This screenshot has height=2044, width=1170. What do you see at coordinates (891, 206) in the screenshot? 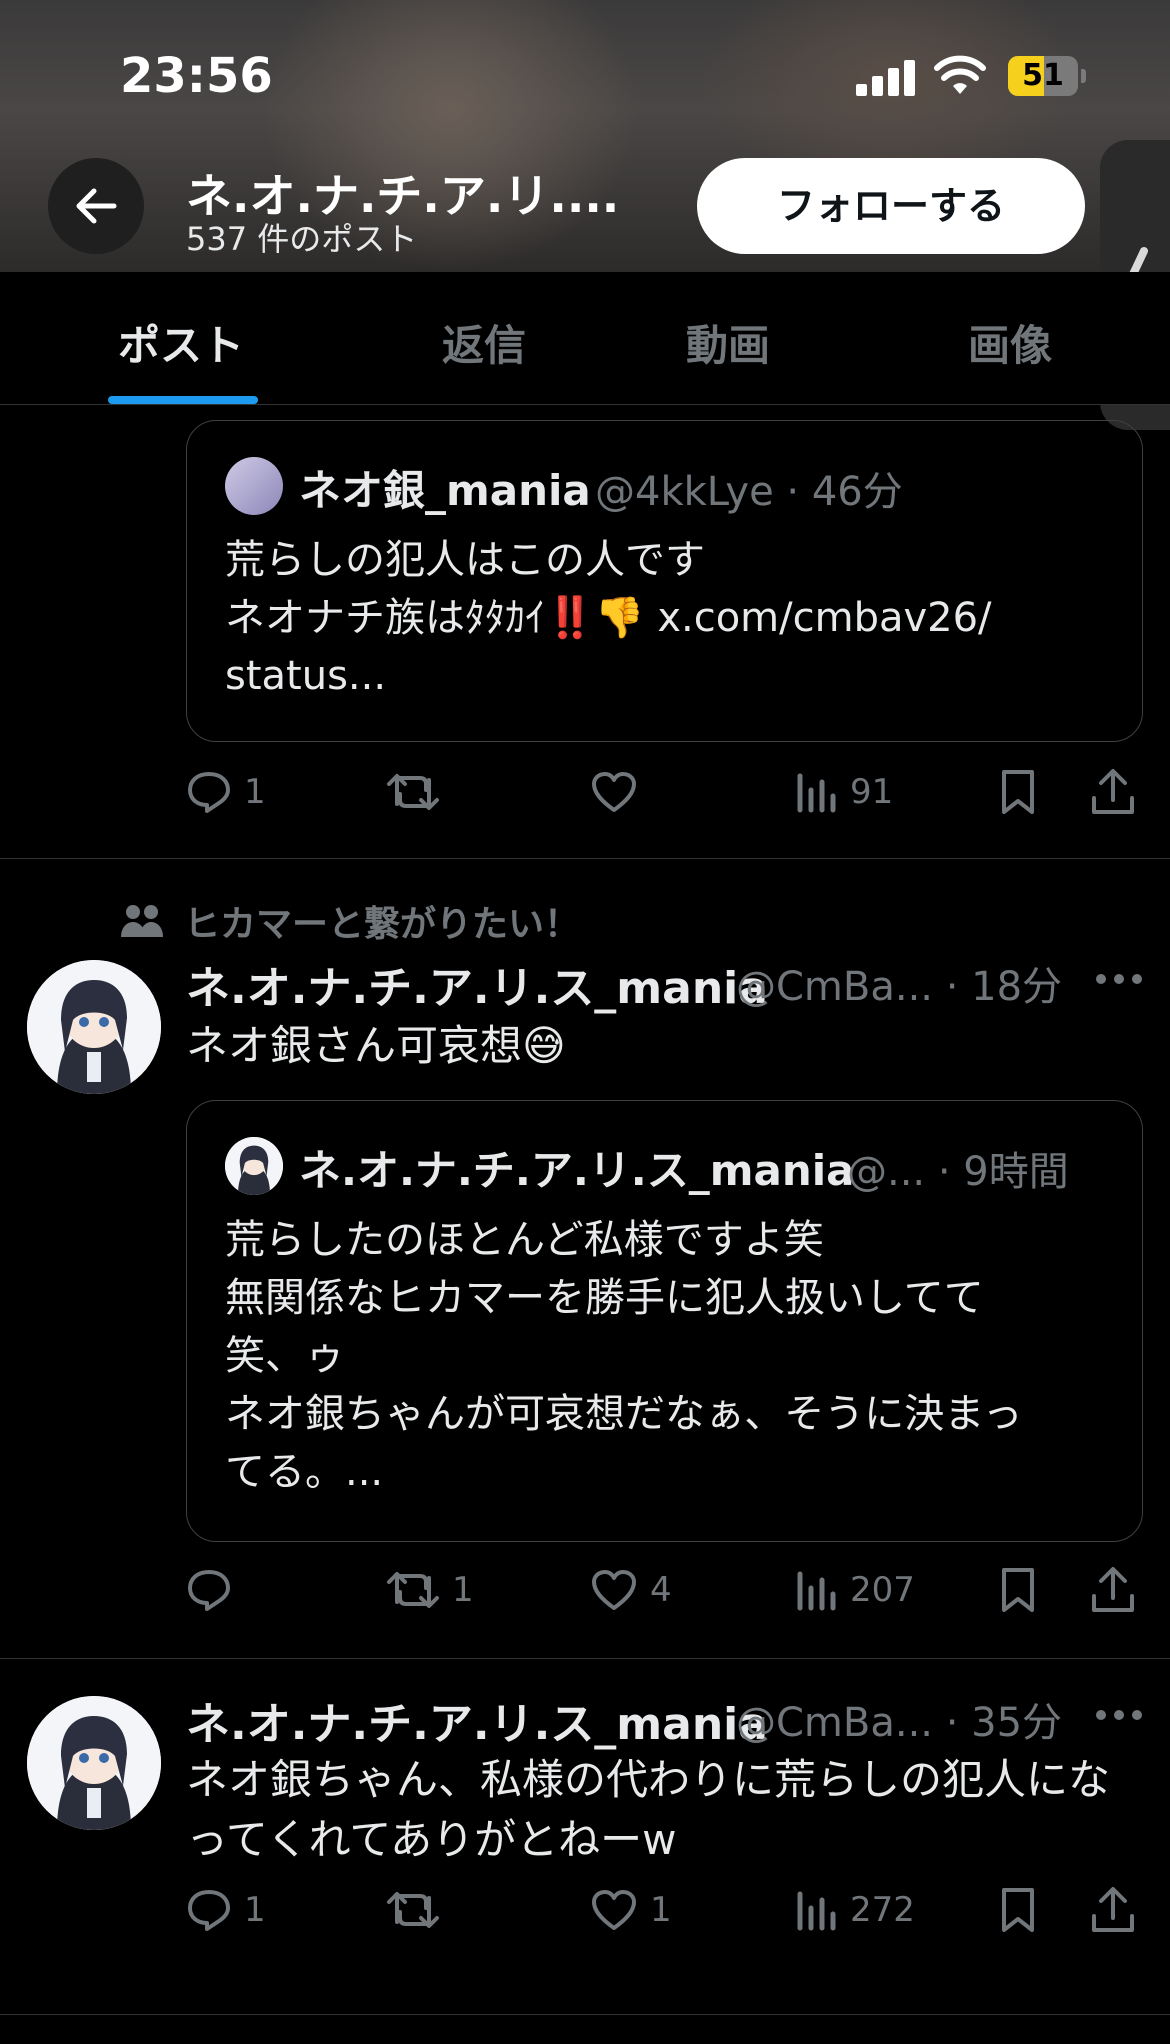
I see `follow-button: フォローする` at bounding box center [891, 206].